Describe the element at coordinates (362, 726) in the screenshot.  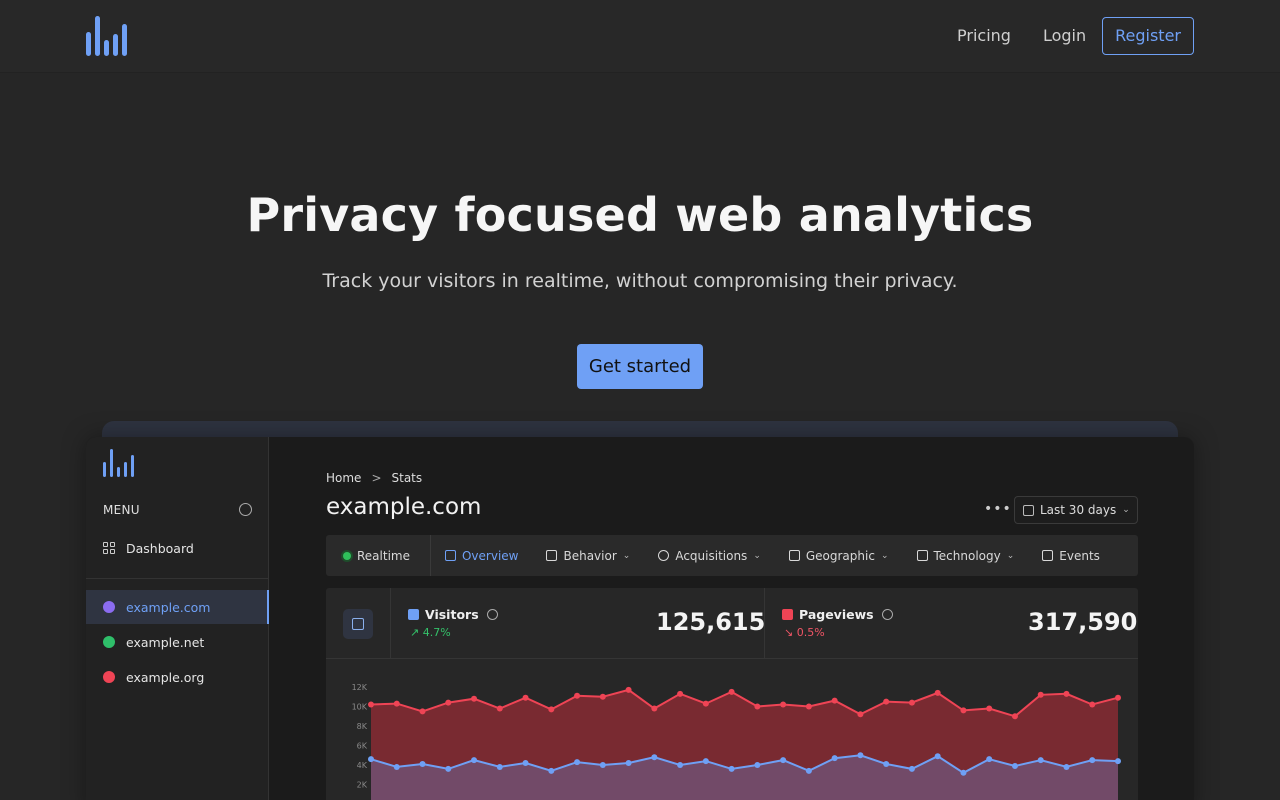
I see `y-tick-label: 8K` at that location.